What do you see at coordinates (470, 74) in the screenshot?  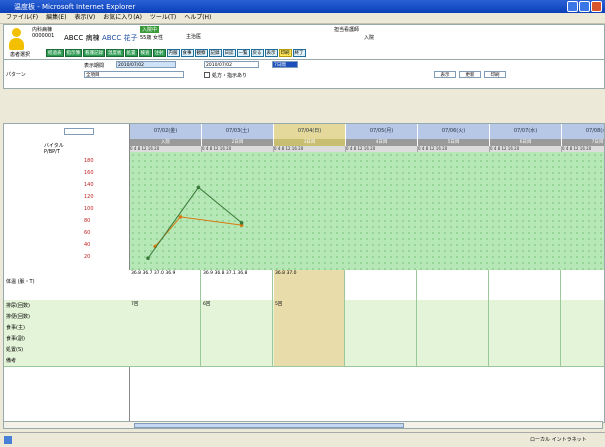 I see `update-button: 更新` at bounding box center [470, 74].